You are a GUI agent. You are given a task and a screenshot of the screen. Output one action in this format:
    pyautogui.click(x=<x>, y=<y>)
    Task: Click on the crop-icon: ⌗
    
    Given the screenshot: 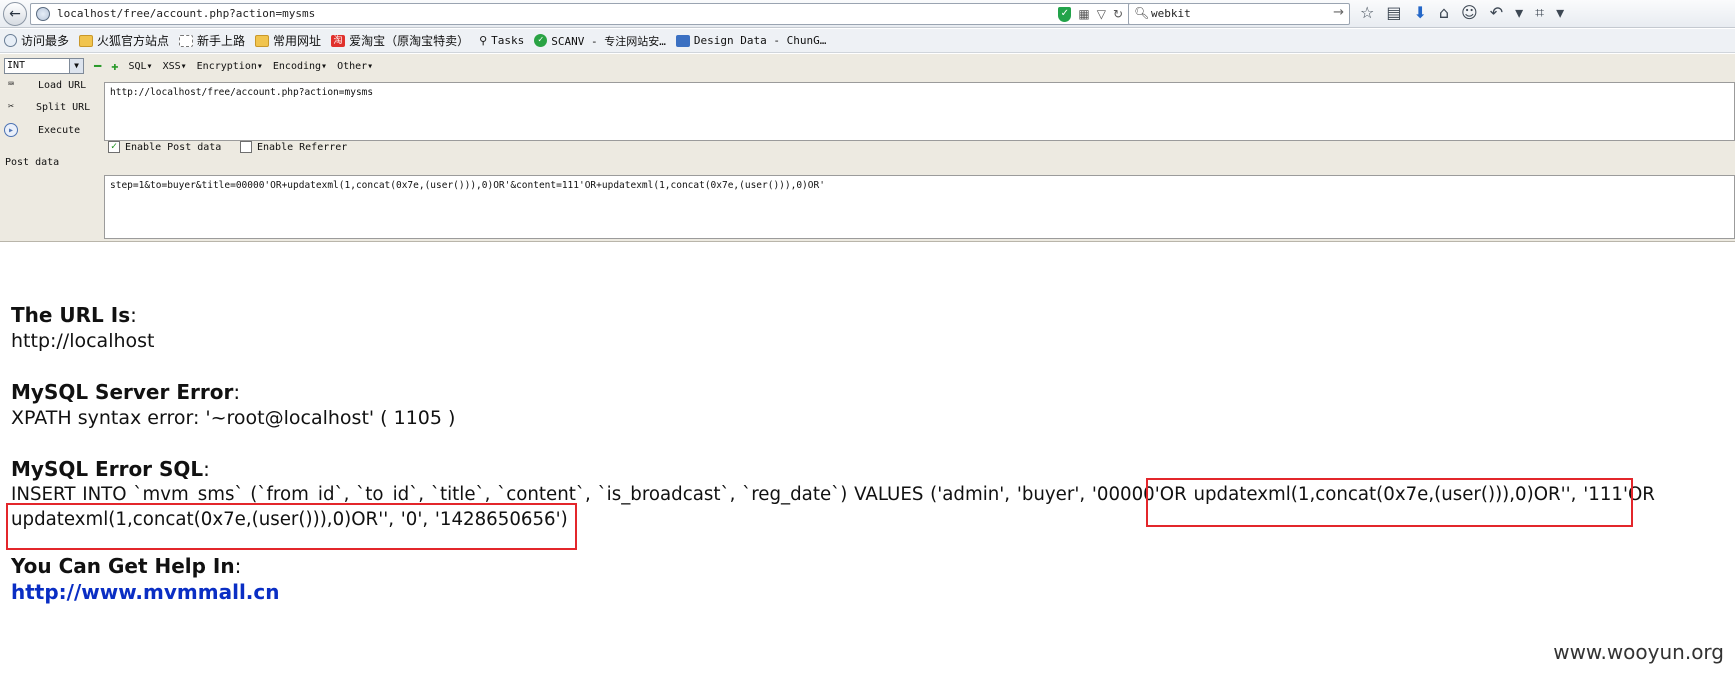 What is the action you would take?
    pyautogui.click(x=1539, y=13)
    